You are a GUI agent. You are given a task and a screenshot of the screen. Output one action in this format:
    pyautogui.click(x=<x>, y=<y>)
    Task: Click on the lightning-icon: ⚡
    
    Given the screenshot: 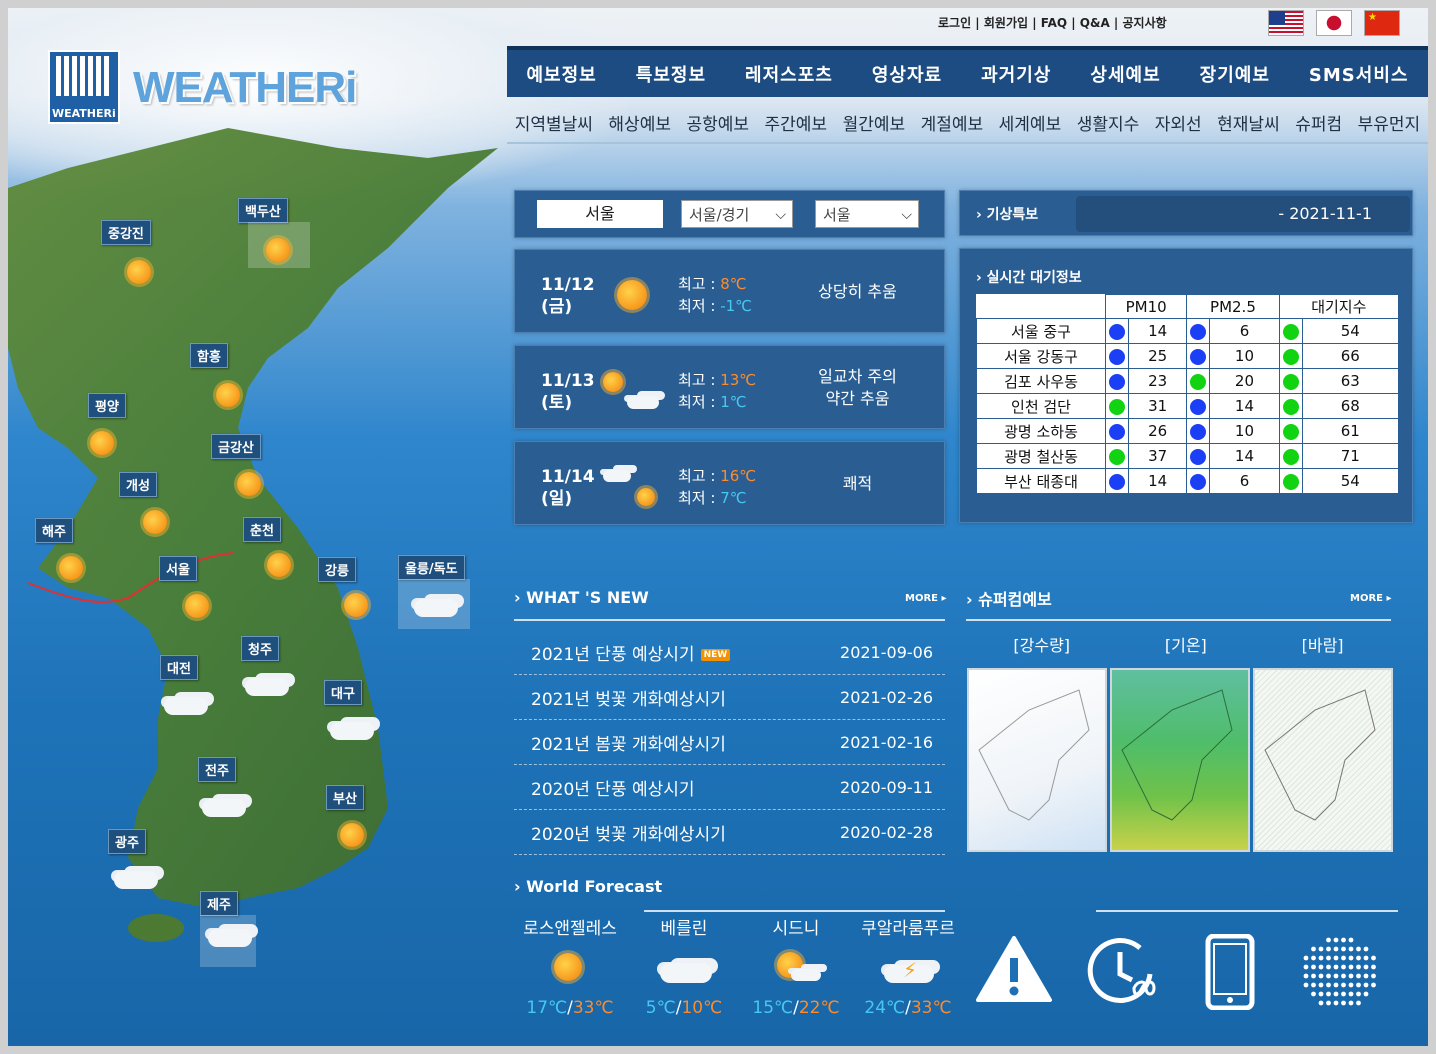 What is the action you would take?
    pyautogui.click(x=910, y=970)
    